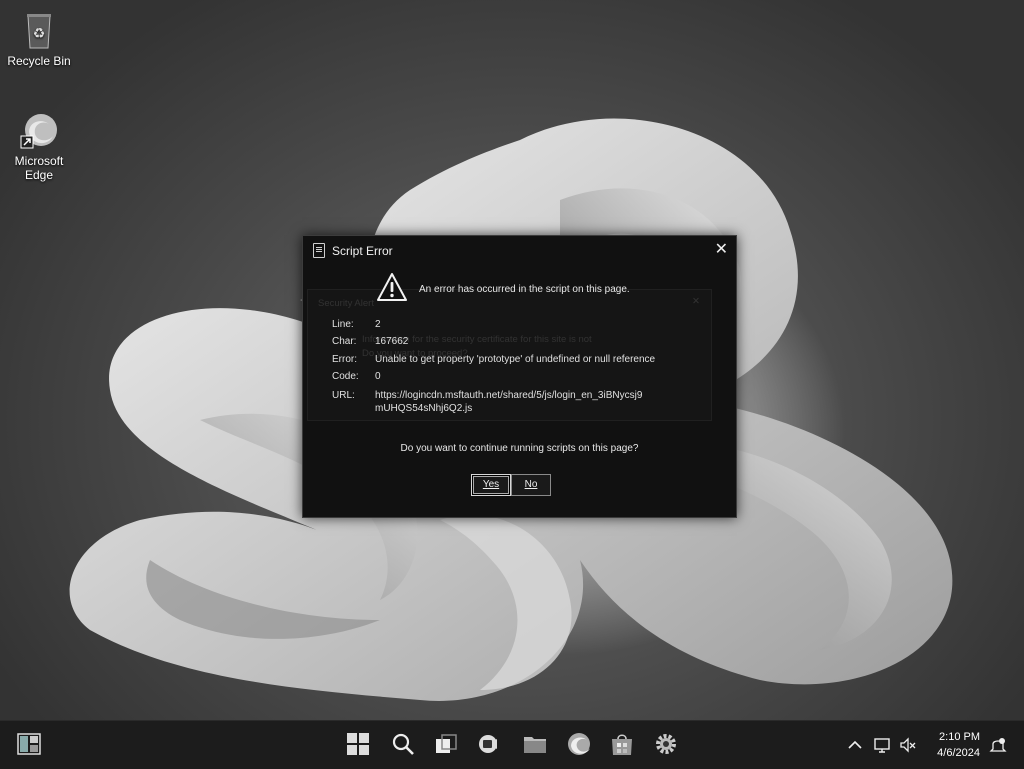 This screenshot has width=1024, height=769. Describe the element at coordinates (491, 745) in the screenshot. I see `meet-icon` at that location.